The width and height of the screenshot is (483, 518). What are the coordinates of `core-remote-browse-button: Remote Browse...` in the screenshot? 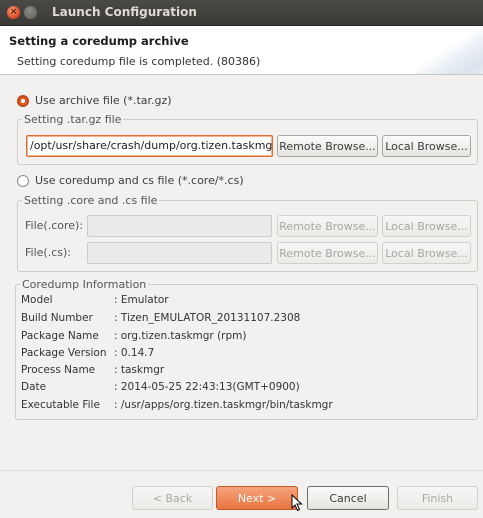 It's located at (327, 226).